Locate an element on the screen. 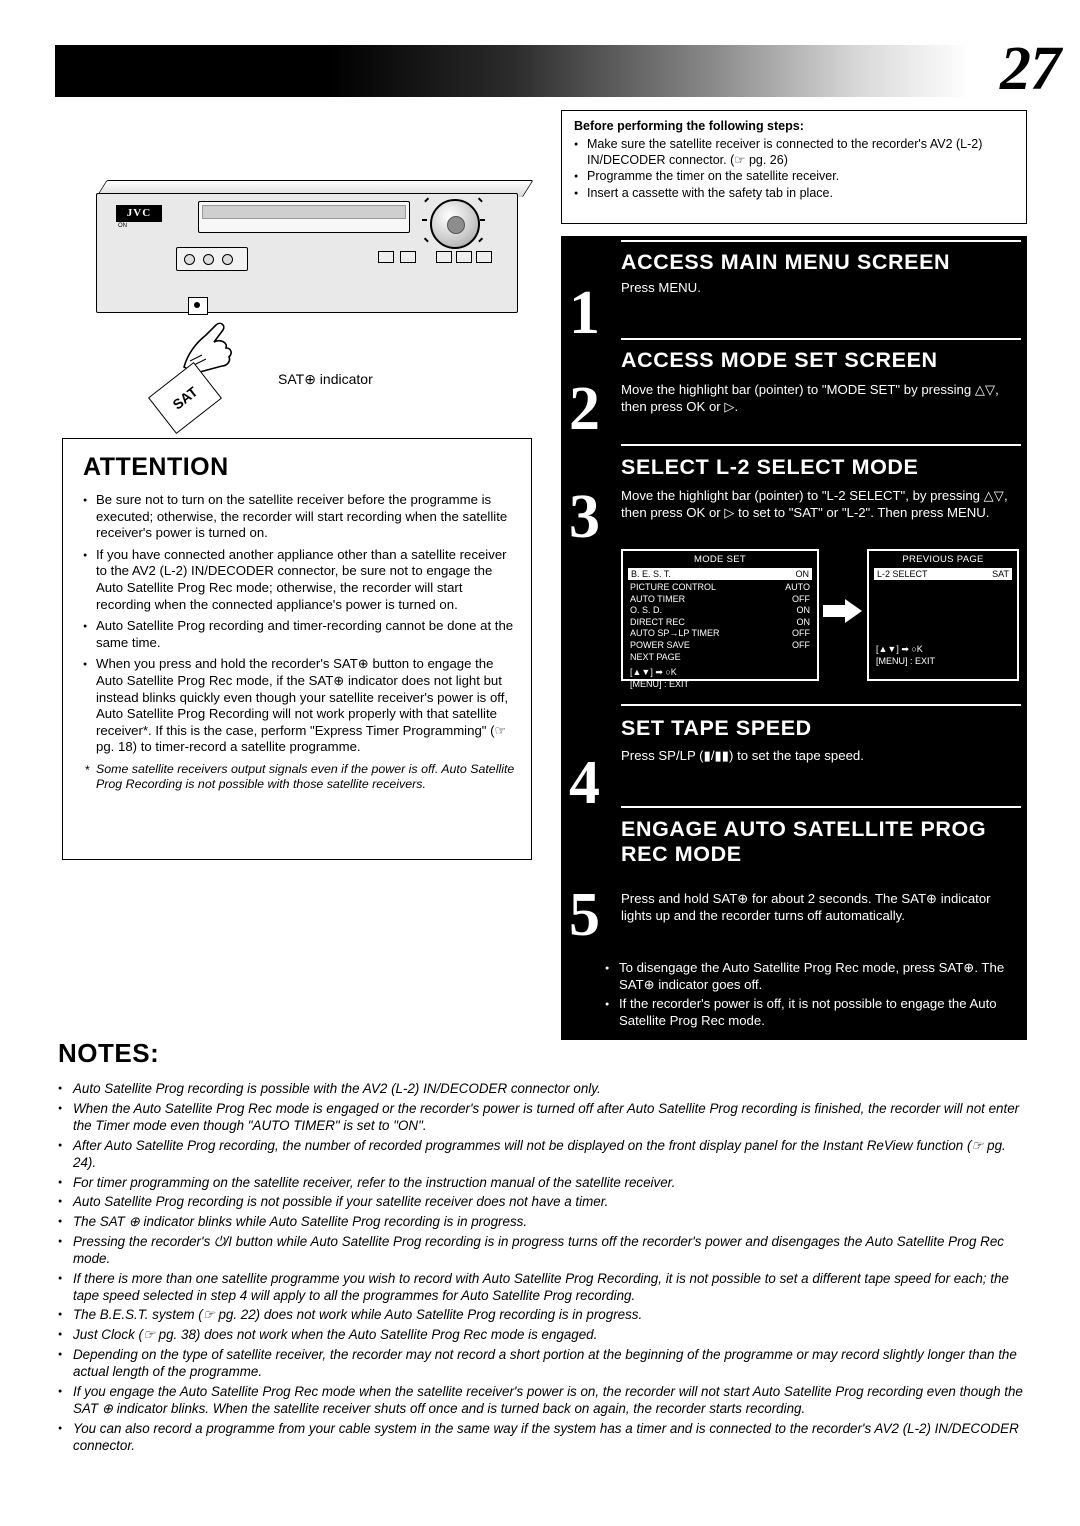  osd-row-label: AUTO SP→LP TIMER is located at coordinates (675, 633).